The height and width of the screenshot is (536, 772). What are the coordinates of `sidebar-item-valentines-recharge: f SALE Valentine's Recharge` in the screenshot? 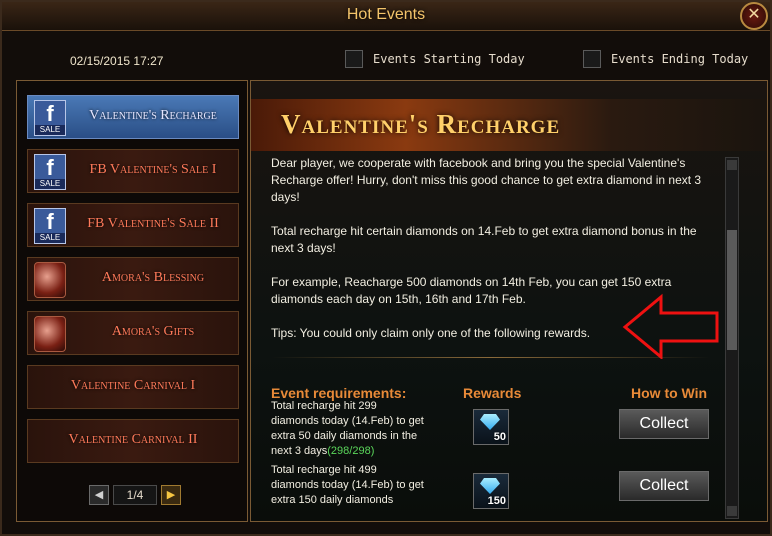 It's located at (133, 117).